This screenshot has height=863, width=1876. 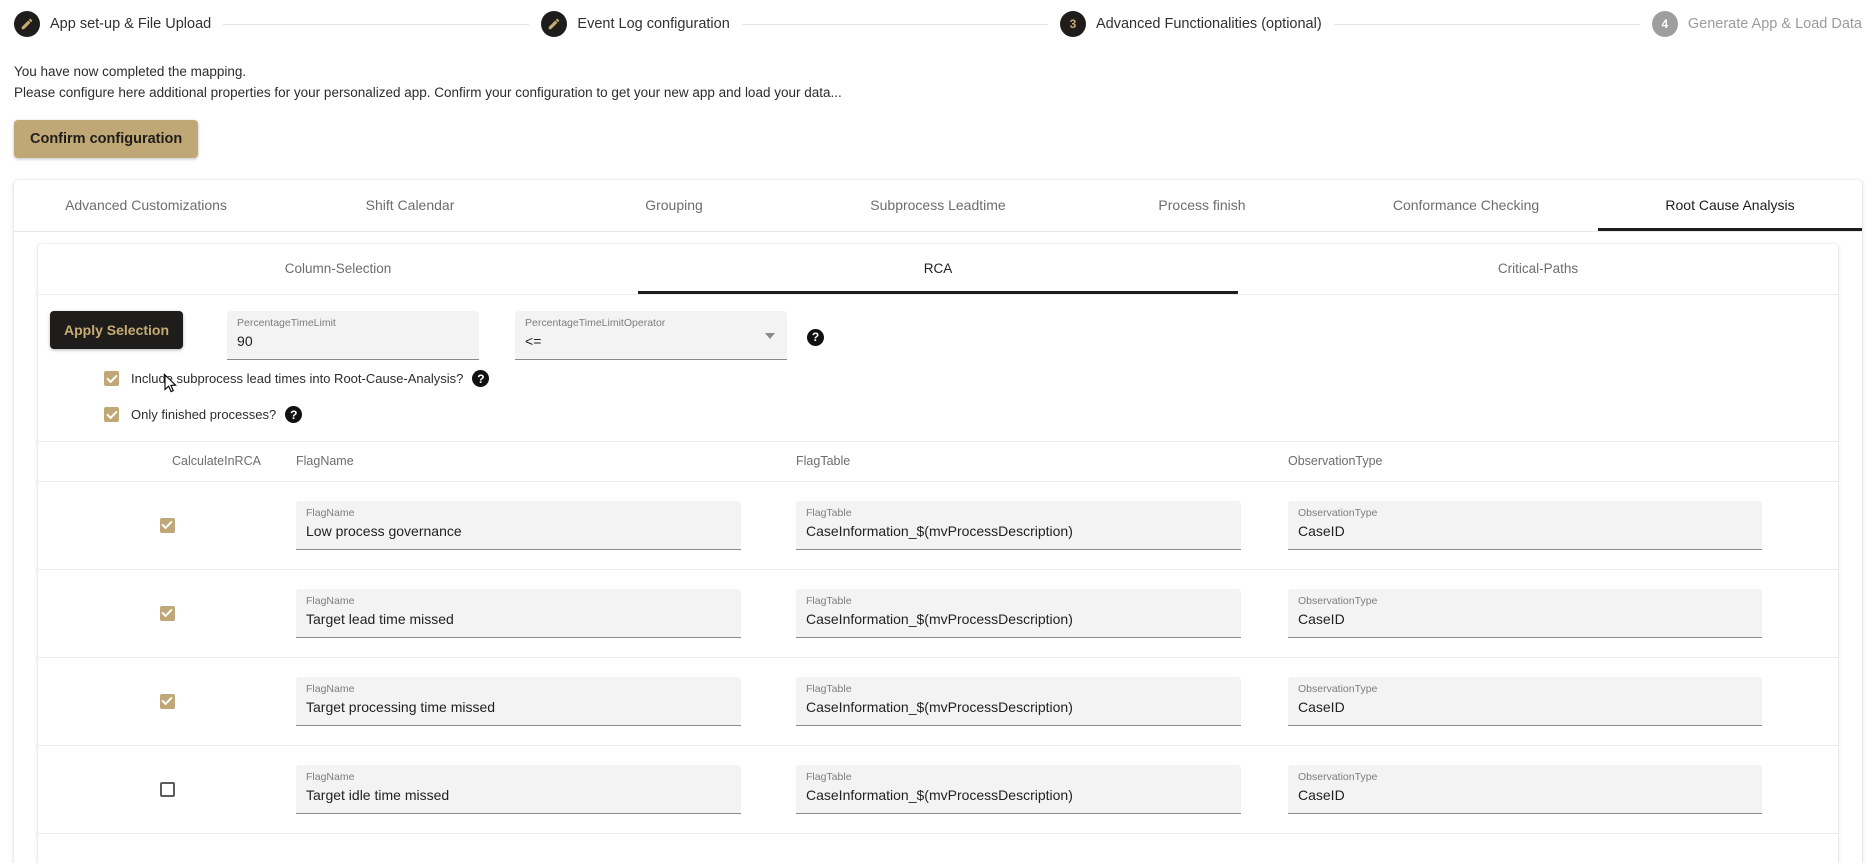 What do you see at coordinates (401, 706) in the screenshot?
I see `row-flag-name-value: Target processing time missed` at bounding box center [401, 706].